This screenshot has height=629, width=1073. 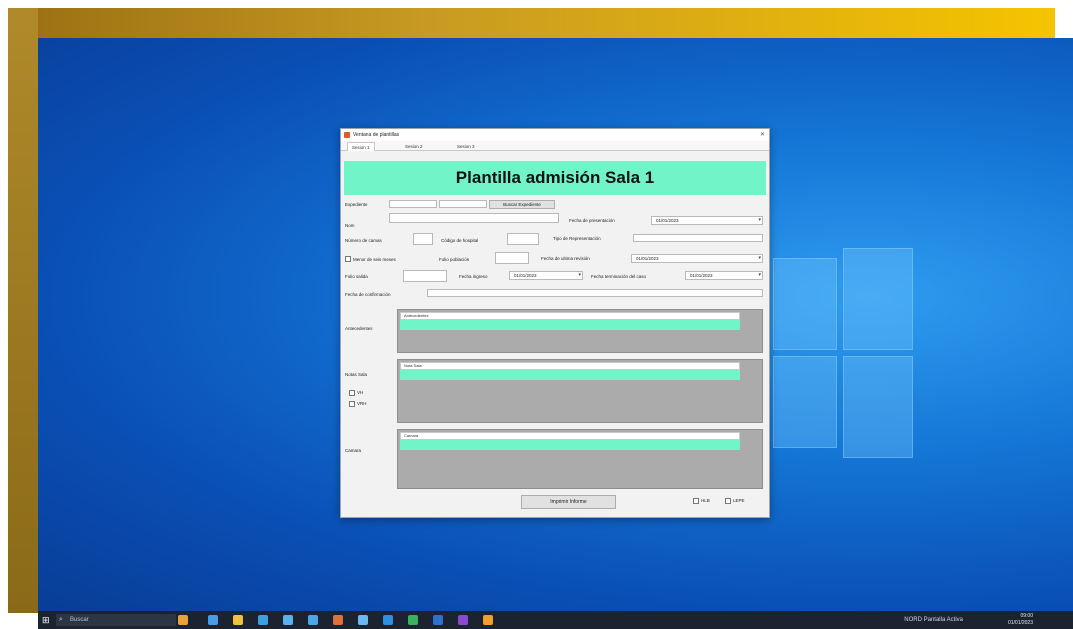 I want to click on vh-checkbox, so click(x=352, y=393).